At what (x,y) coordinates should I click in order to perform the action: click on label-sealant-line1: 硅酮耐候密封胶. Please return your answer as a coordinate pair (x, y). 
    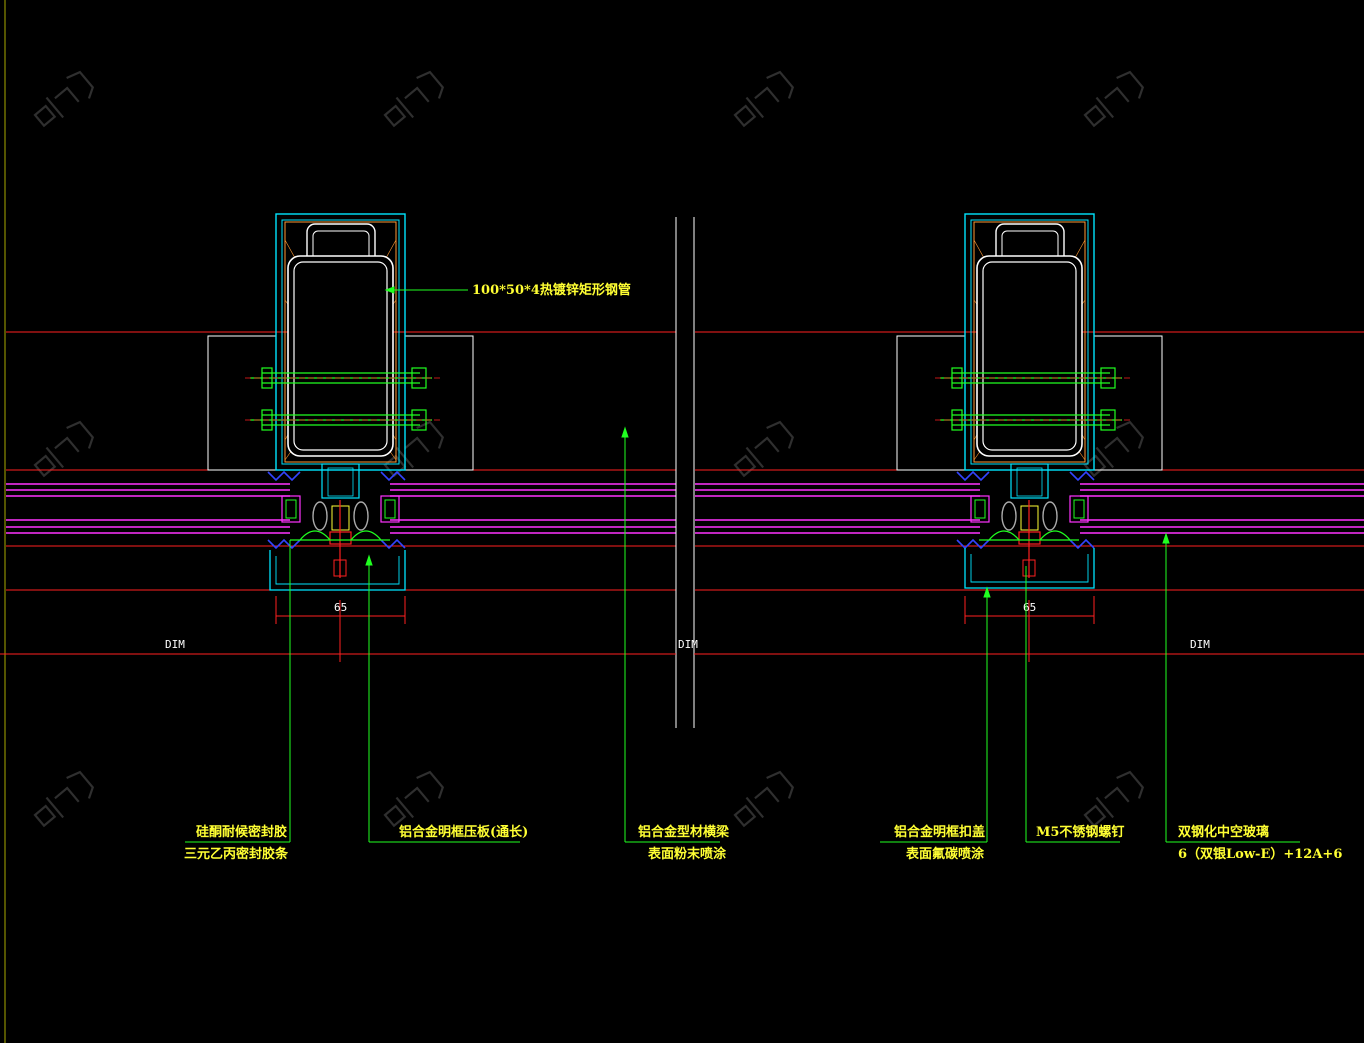
    Looking at the image, I should click on (241, 832).